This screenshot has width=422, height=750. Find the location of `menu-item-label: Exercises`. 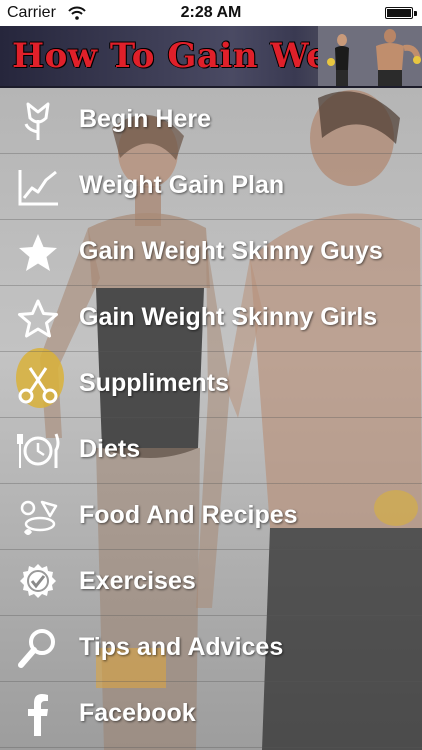

menu-item-label: Exercises is located at coordinates (137, 581).